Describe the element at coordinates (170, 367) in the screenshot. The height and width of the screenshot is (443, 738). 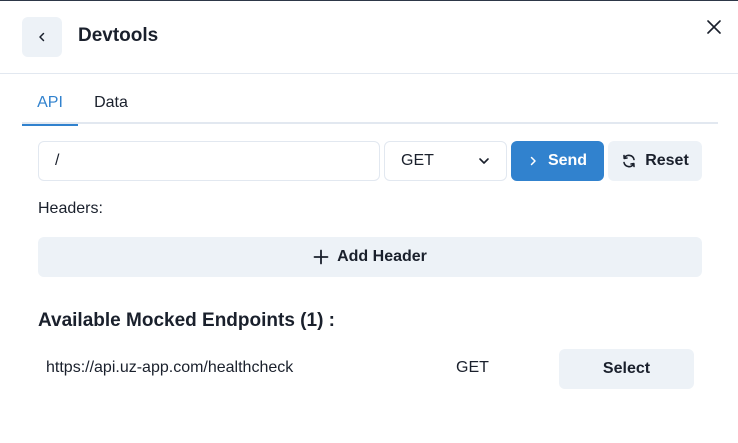
I see `endpoint-url: https://api.uz-app.com/healthcheck` at that location.